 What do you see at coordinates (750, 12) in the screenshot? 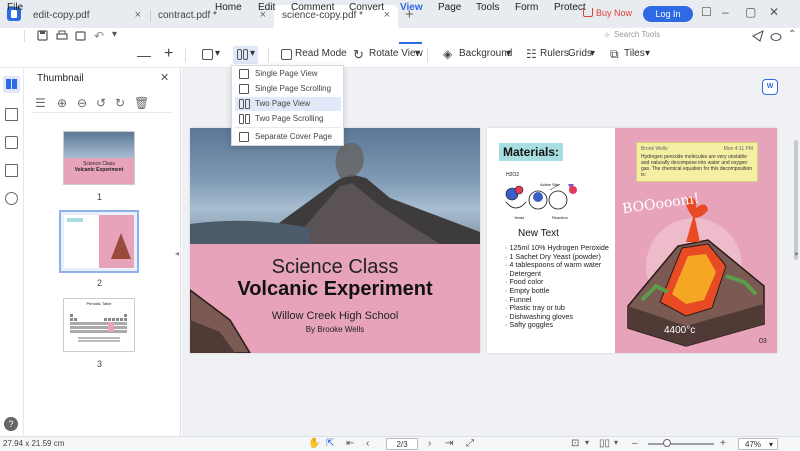
I see `maximize-icon: ▢` at bounding box center [750, 12].